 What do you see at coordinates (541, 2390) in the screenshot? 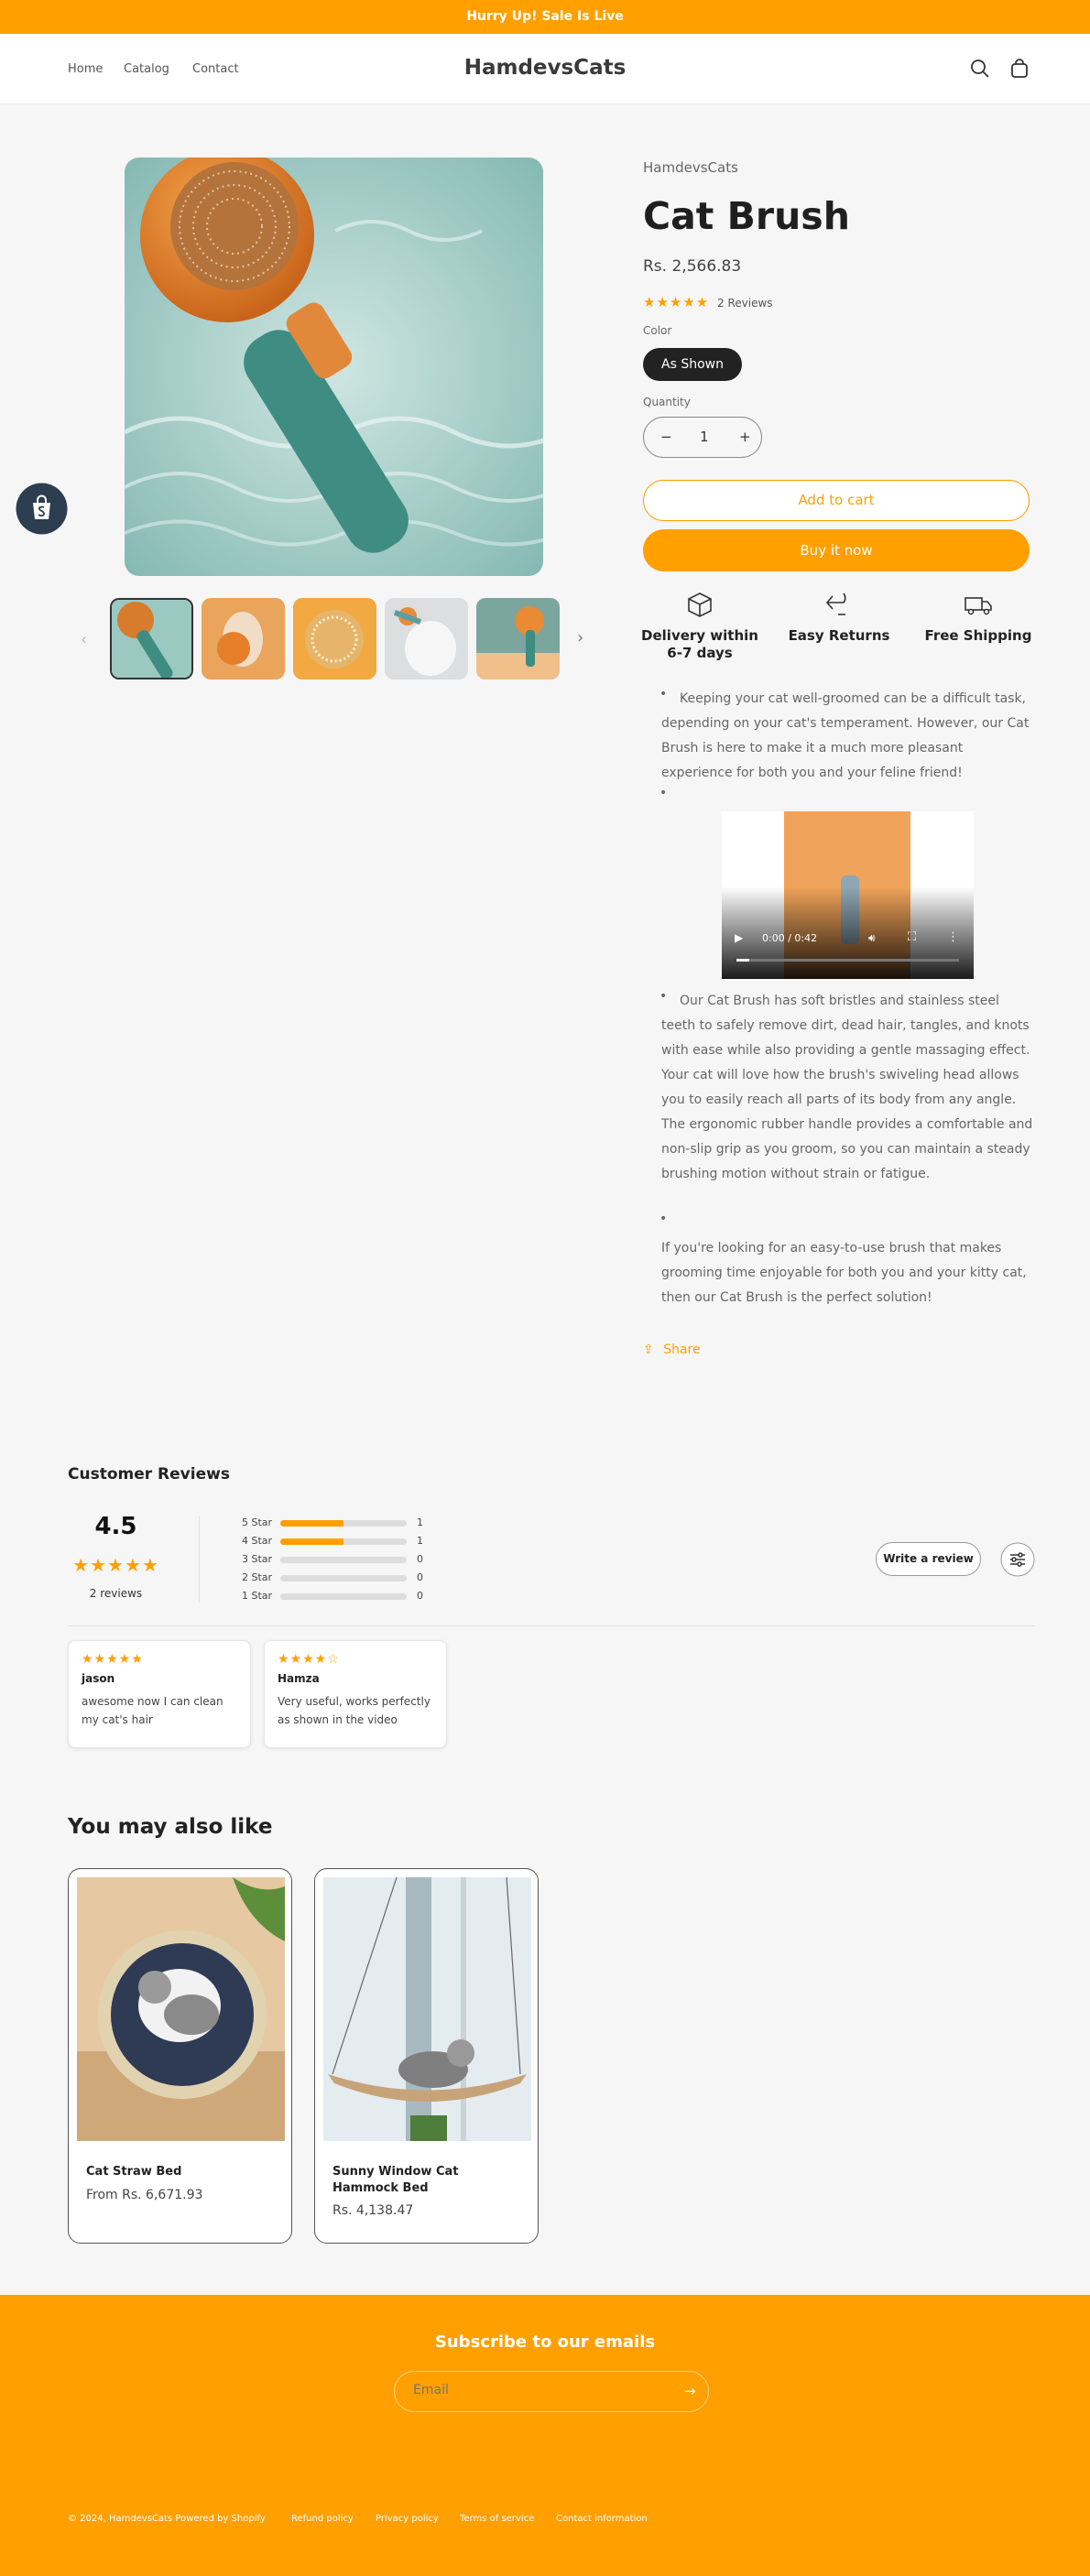
I see `email-input` at bounding box center [541, 2390].